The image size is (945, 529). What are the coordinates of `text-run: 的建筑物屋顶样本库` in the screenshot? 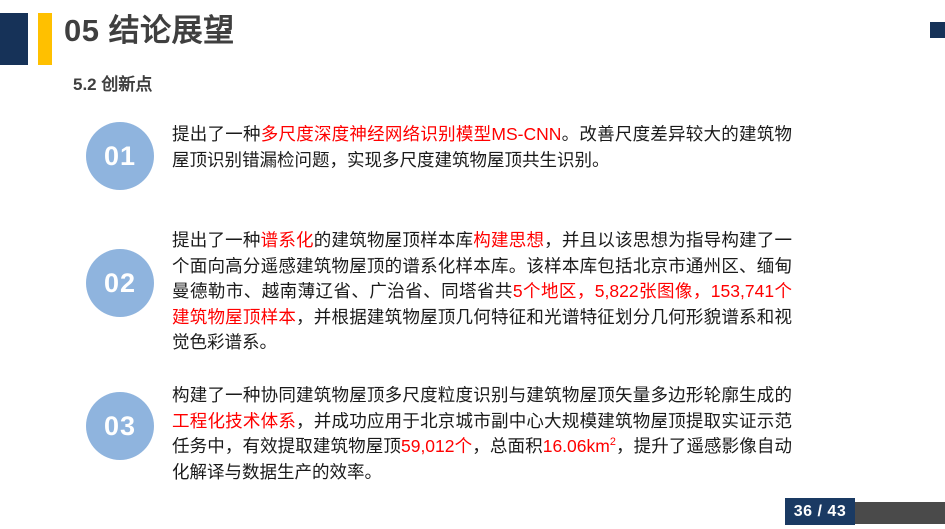 It's located at (393, 240).